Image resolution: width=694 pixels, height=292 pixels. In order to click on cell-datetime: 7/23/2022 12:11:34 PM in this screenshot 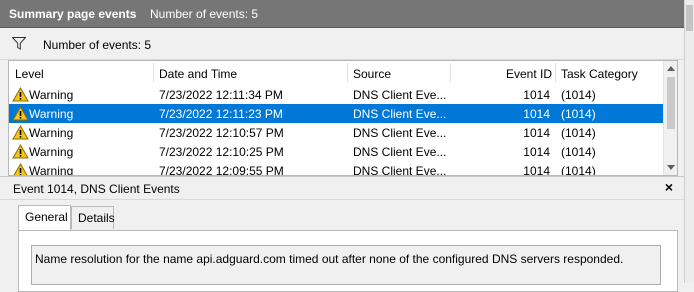, I will do `click(221, 95)`.